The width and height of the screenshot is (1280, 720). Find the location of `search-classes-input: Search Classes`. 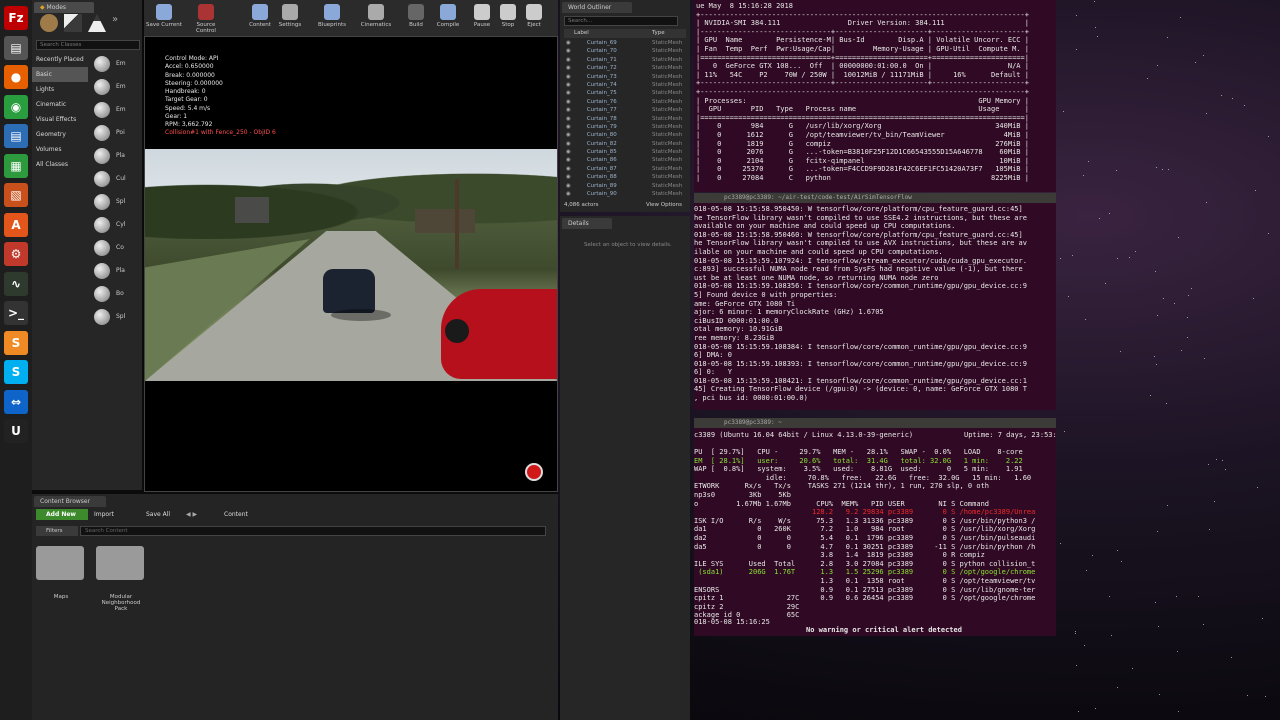

search-classes-input: Search Classes is located at coordinates (88, 45).